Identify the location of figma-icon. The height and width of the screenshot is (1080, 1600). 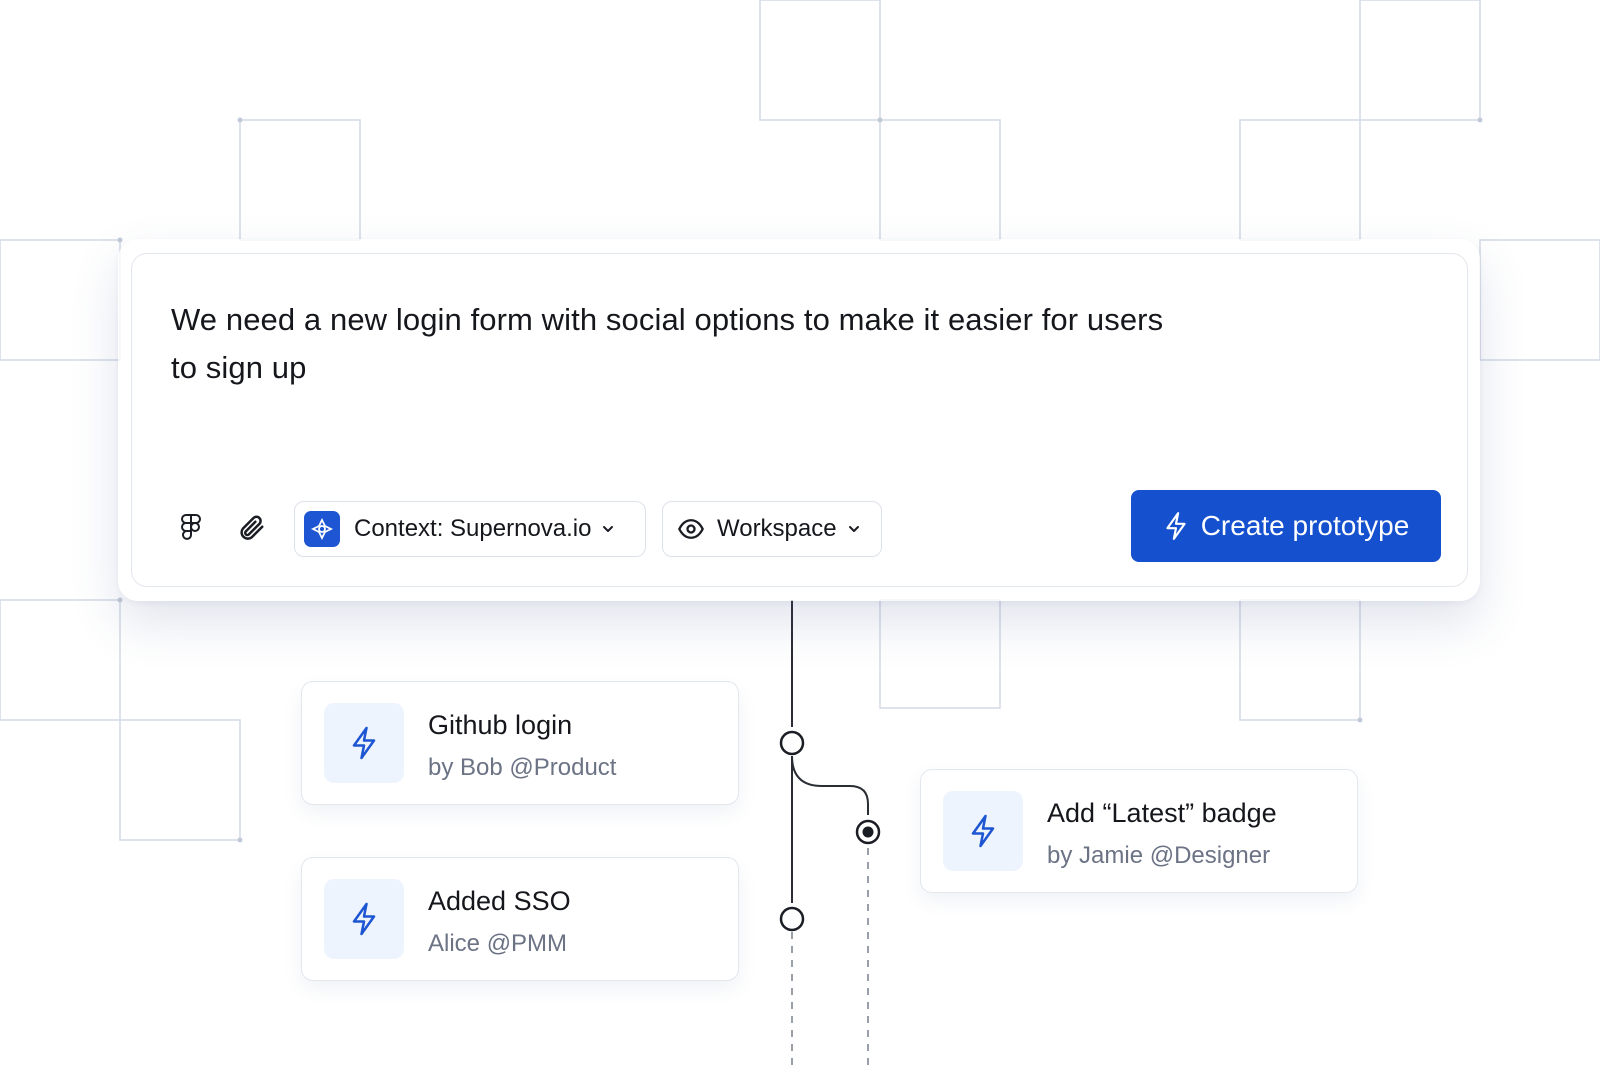
(191, 528).